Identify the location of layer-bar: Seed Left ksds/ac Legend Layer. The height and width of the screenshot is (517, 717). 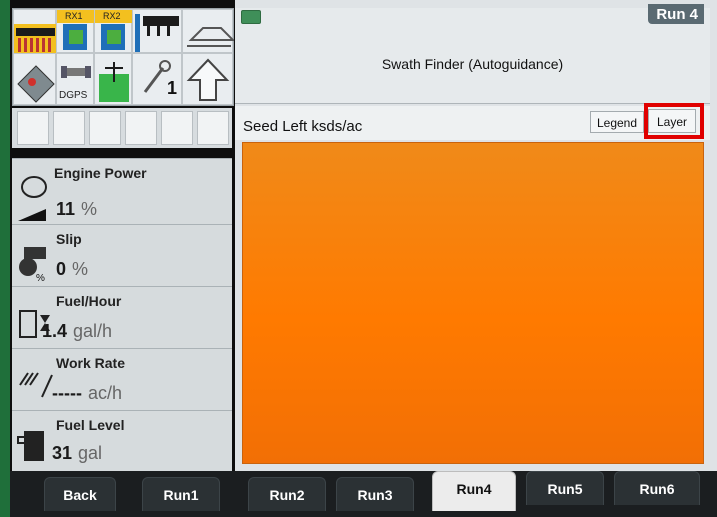
(472, 121).